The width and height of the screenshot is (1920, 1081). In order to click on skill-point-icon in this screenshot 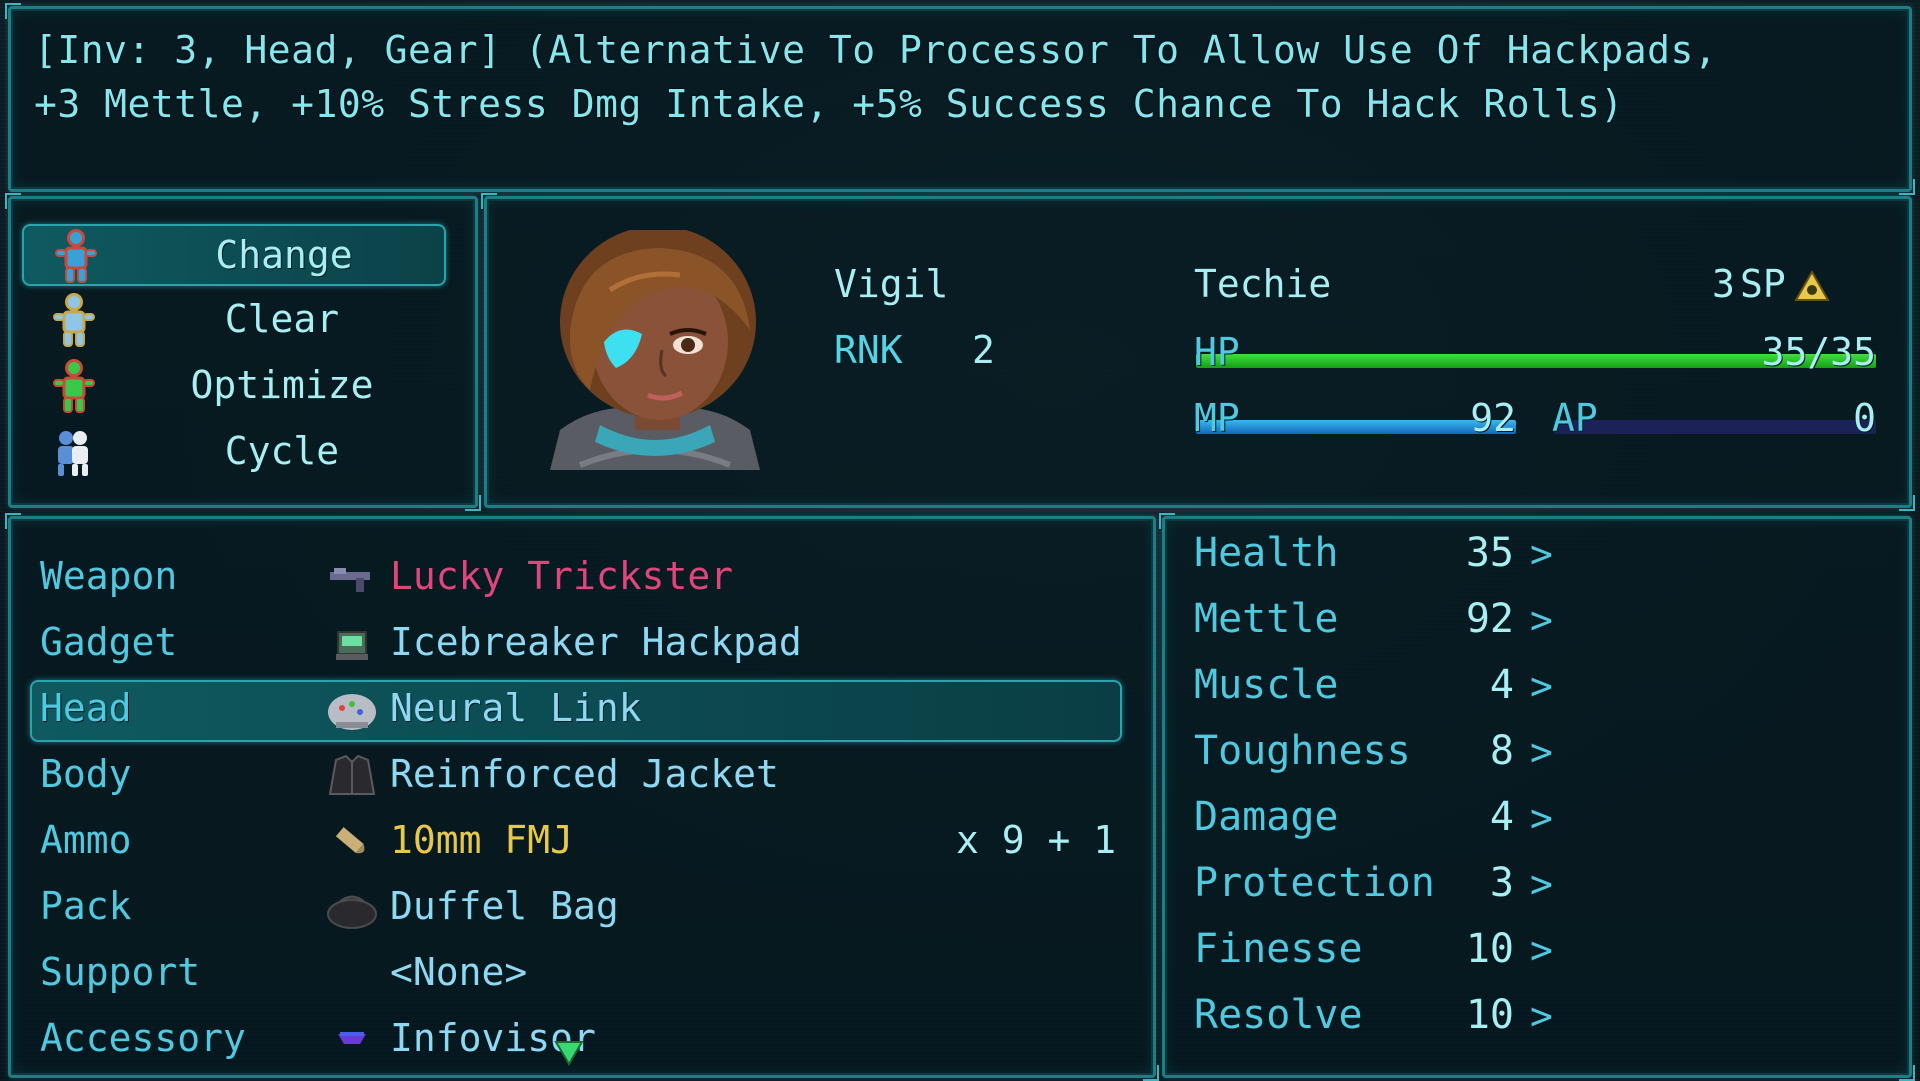, I will do `click(1812, 285)`.